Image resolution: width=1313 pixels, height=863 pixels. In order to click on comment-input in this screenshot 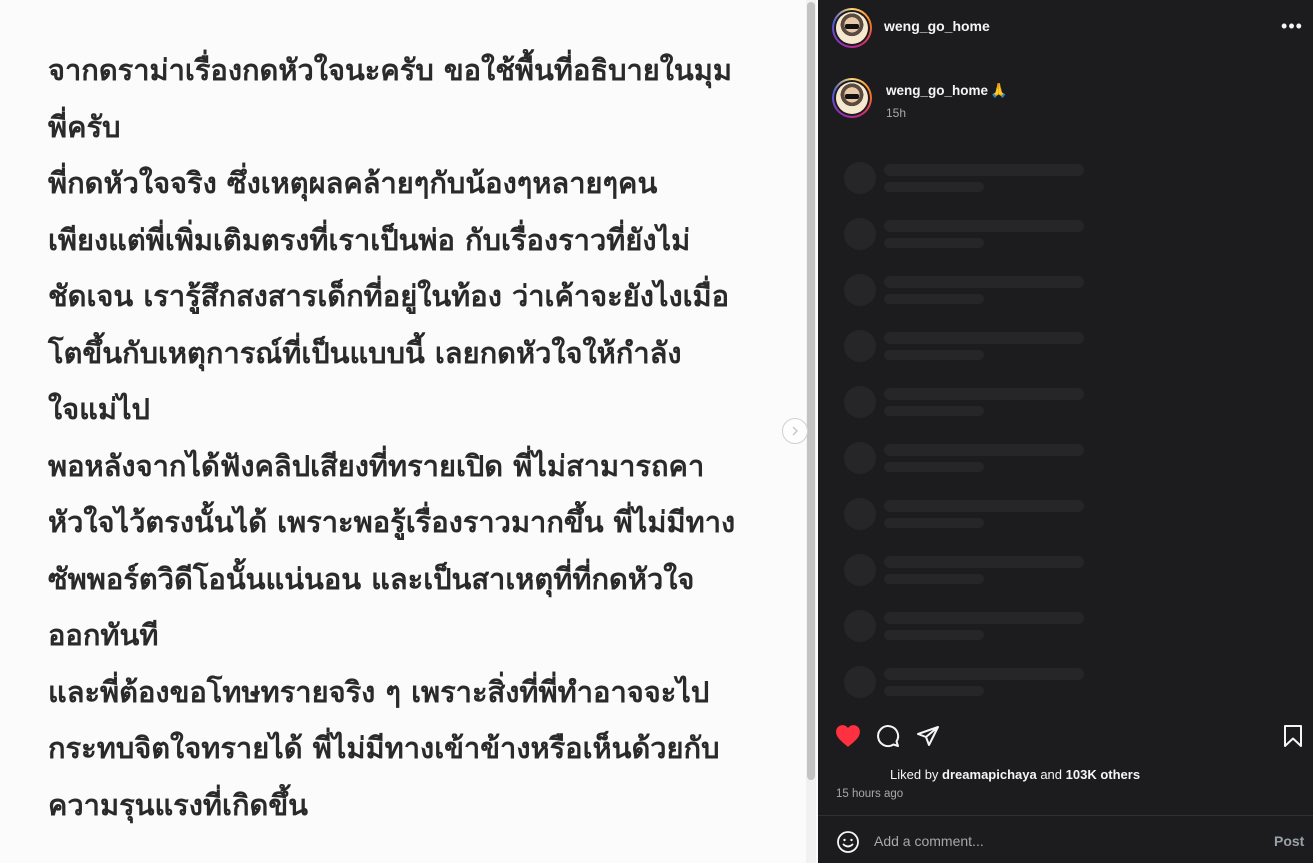, I will do `click(1064, 841)`.